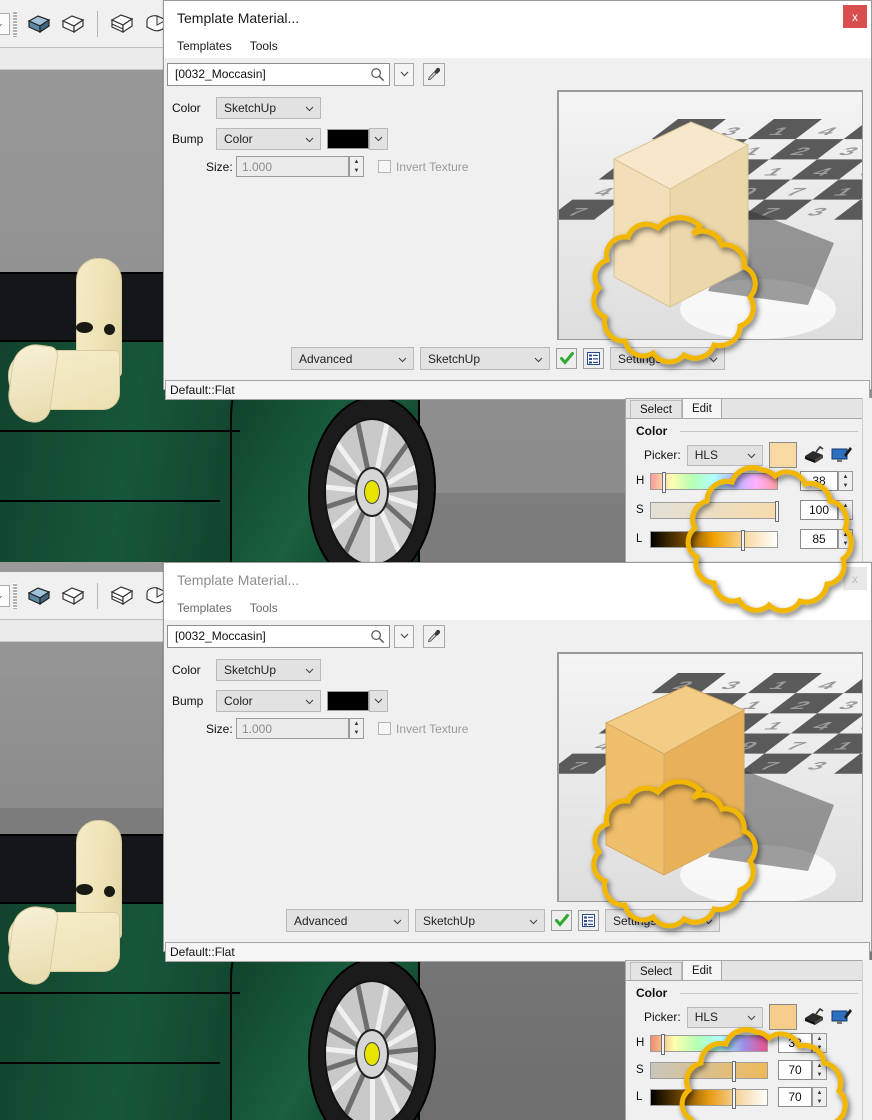 The width and height of the screenshot is (872, 1120). I want to click on eyedropper-button, so click(434, 74).